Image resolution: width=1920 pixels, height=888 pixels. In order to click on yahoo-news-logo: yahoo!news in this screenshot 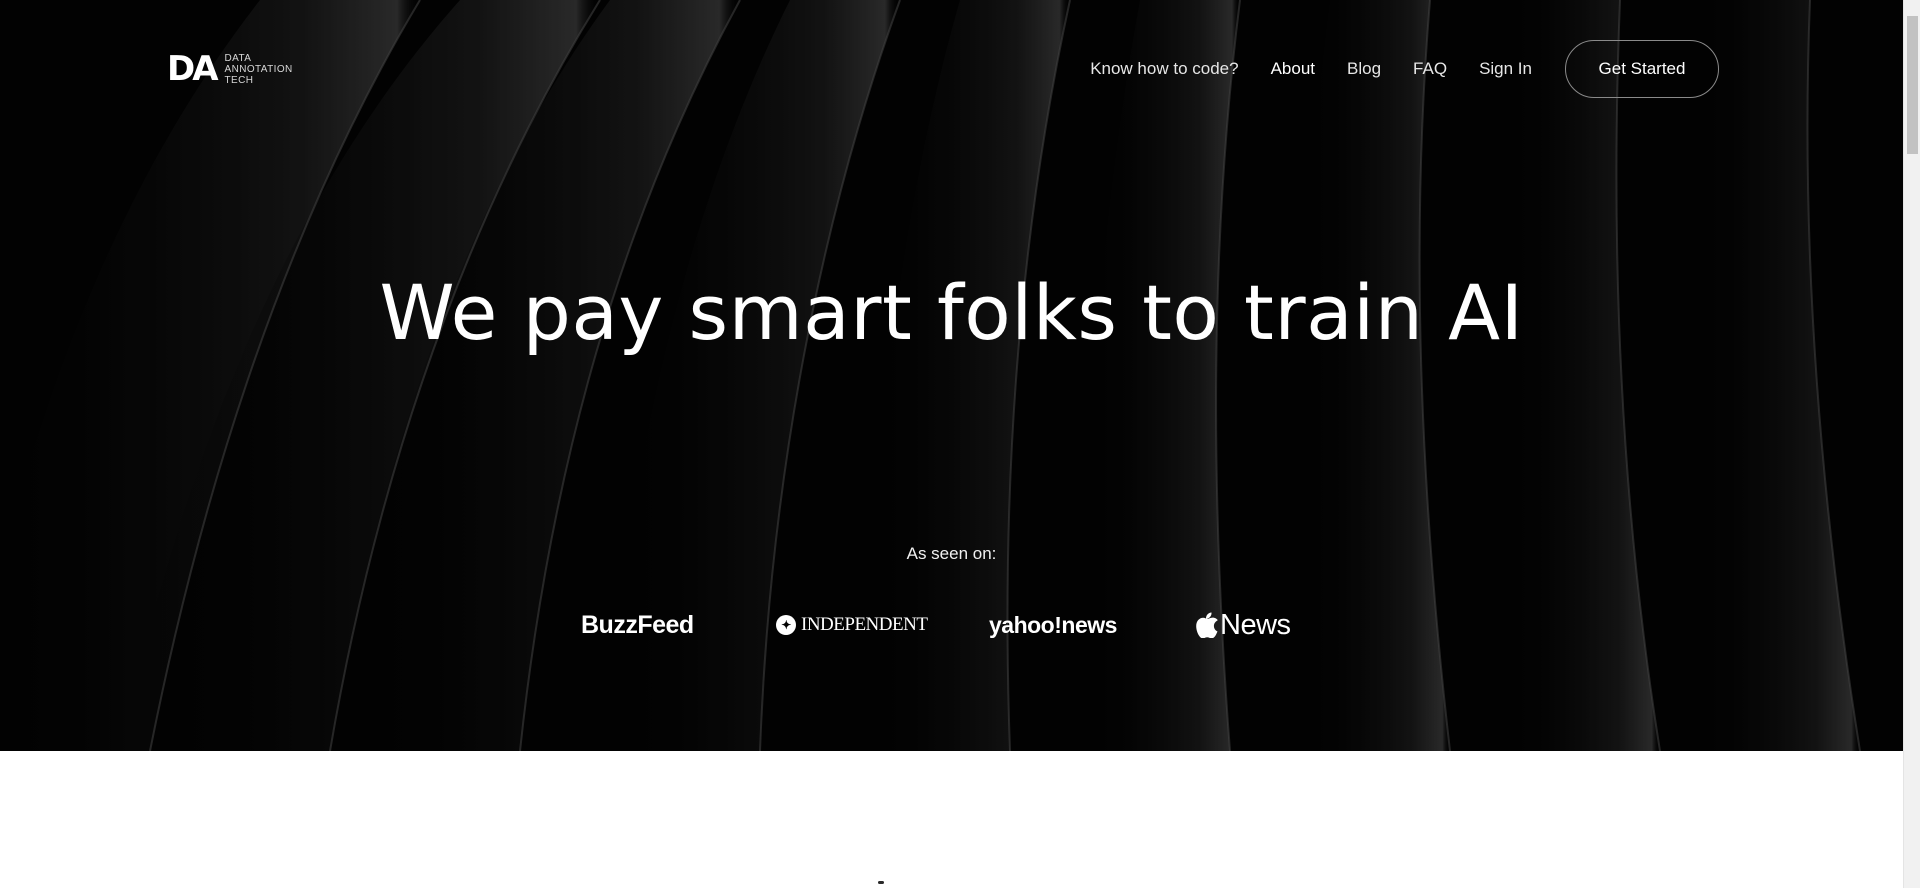, I will do `click(1053, 624)`.